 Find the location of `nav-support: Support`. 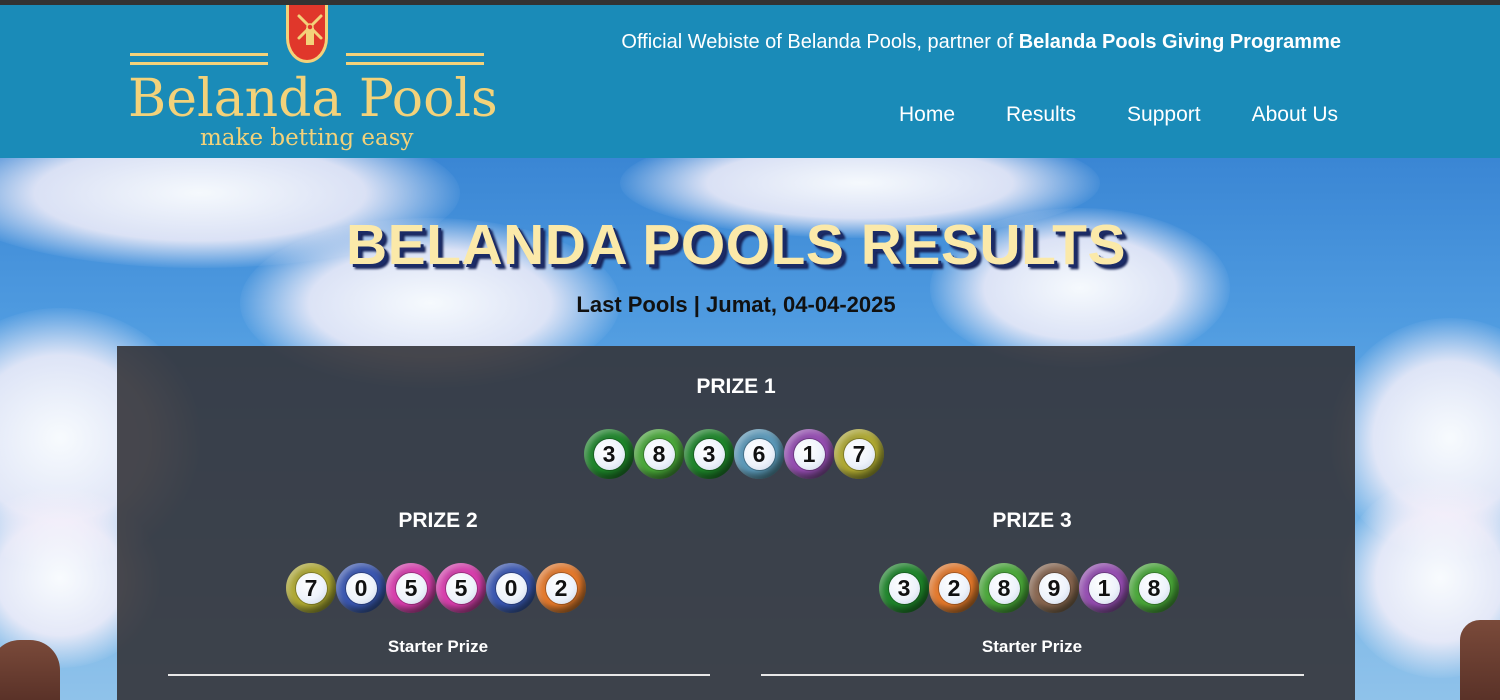

nav-support: Support is located at coordinates (1164, 115).